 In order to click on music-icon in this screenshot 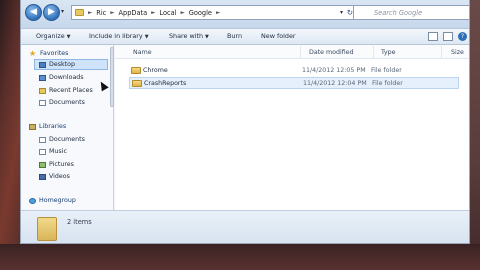, I will do `click(42, 151)`.